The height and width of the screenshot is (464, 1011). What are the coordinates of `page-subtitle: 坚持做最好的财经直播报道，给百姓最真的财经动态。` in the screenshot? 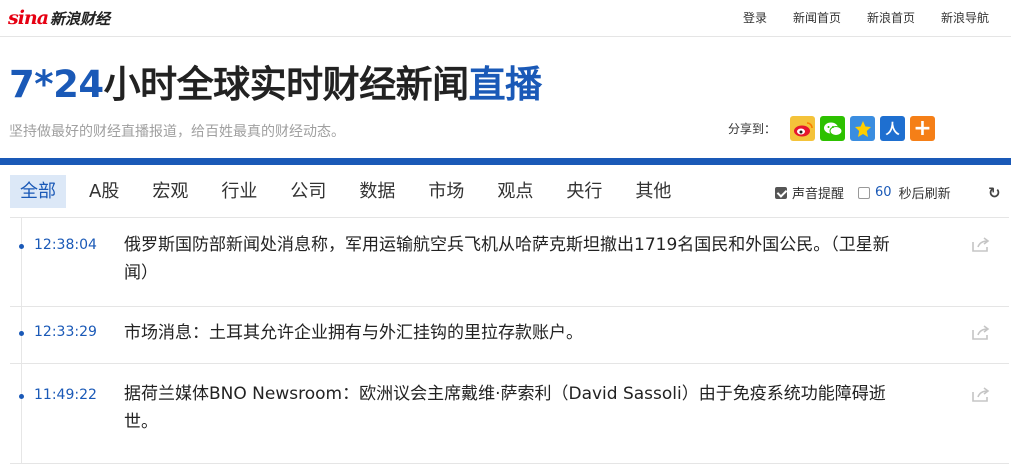 It's located at (177, 132).